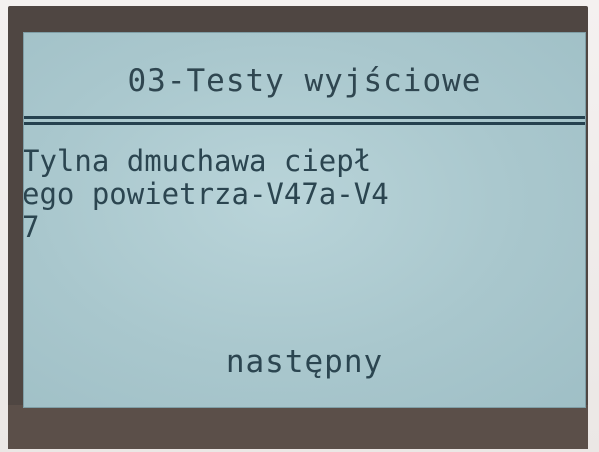  What do you see at coordinates (304, 81) in the screenshot?
I see `screen-title: 03-Testy wyjściowe` at bounding box center [304, 81].